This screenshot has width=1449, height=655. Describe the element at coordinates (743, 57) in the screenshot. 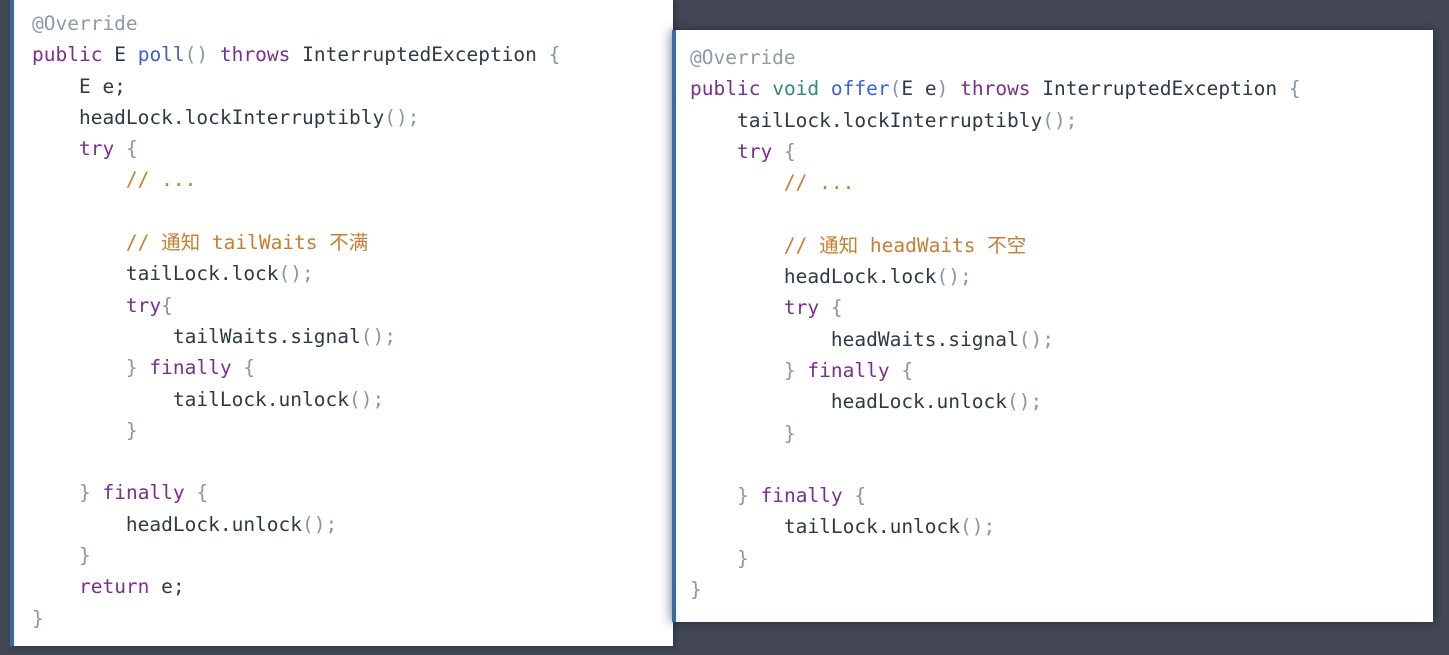

I see `code-line: @Override` at that location.